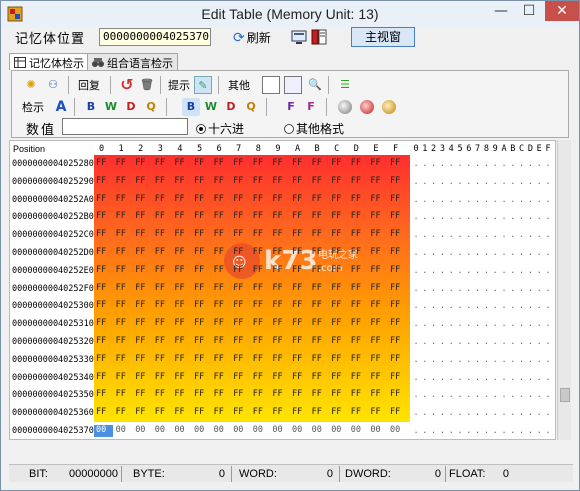  I want to click on hint-button: 提示, so click(179, 85).